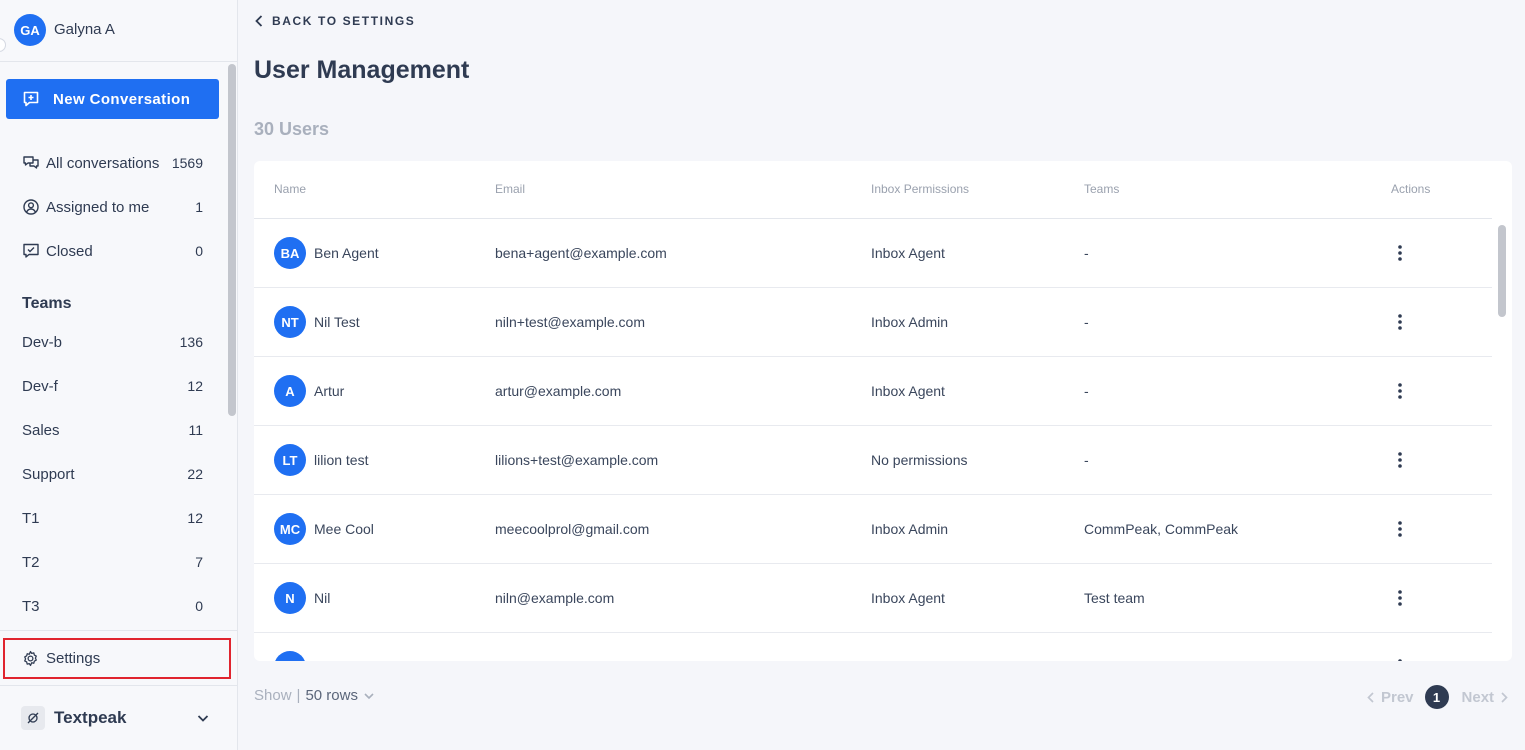 The height and width of the screenshot is (750, 1525). I want to click on user-email: lilions+test@example.com, so click(577, 460).